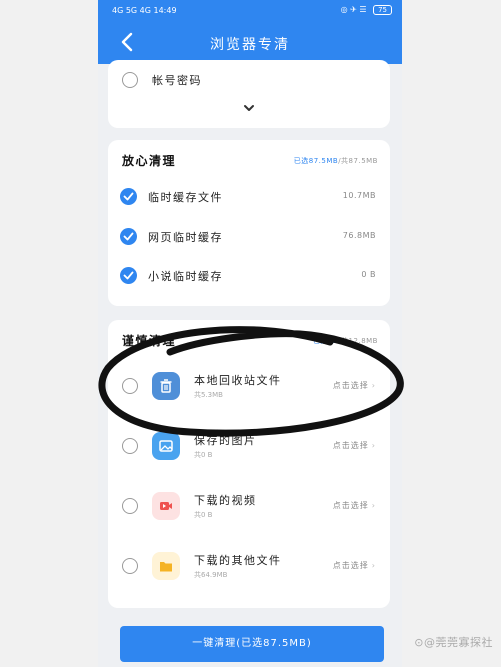 The width and height of the screenshot is (501, 667). I want to click on checkbox-novel-cache, so click(128, 275).